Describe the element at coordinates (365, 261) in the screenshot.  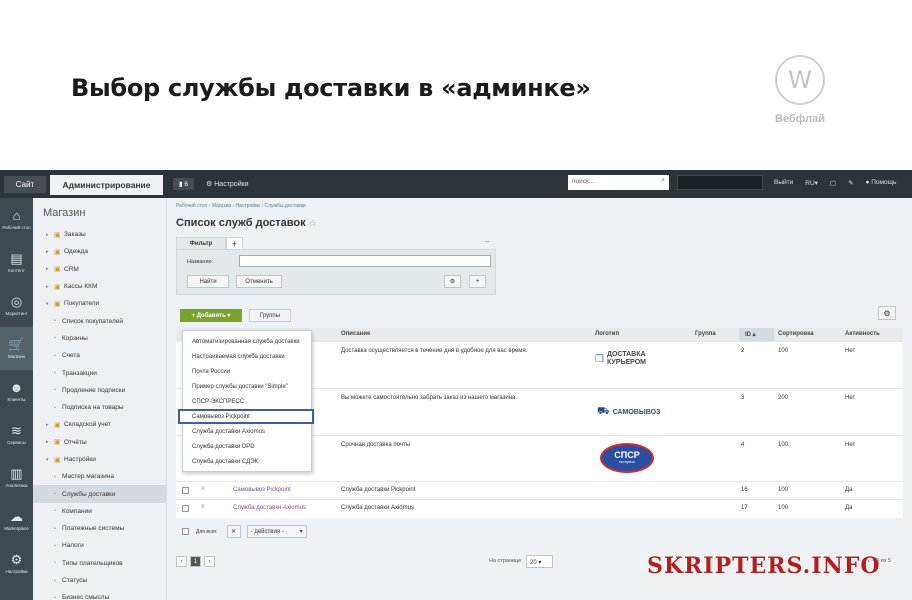
I see `name-input` at that location.